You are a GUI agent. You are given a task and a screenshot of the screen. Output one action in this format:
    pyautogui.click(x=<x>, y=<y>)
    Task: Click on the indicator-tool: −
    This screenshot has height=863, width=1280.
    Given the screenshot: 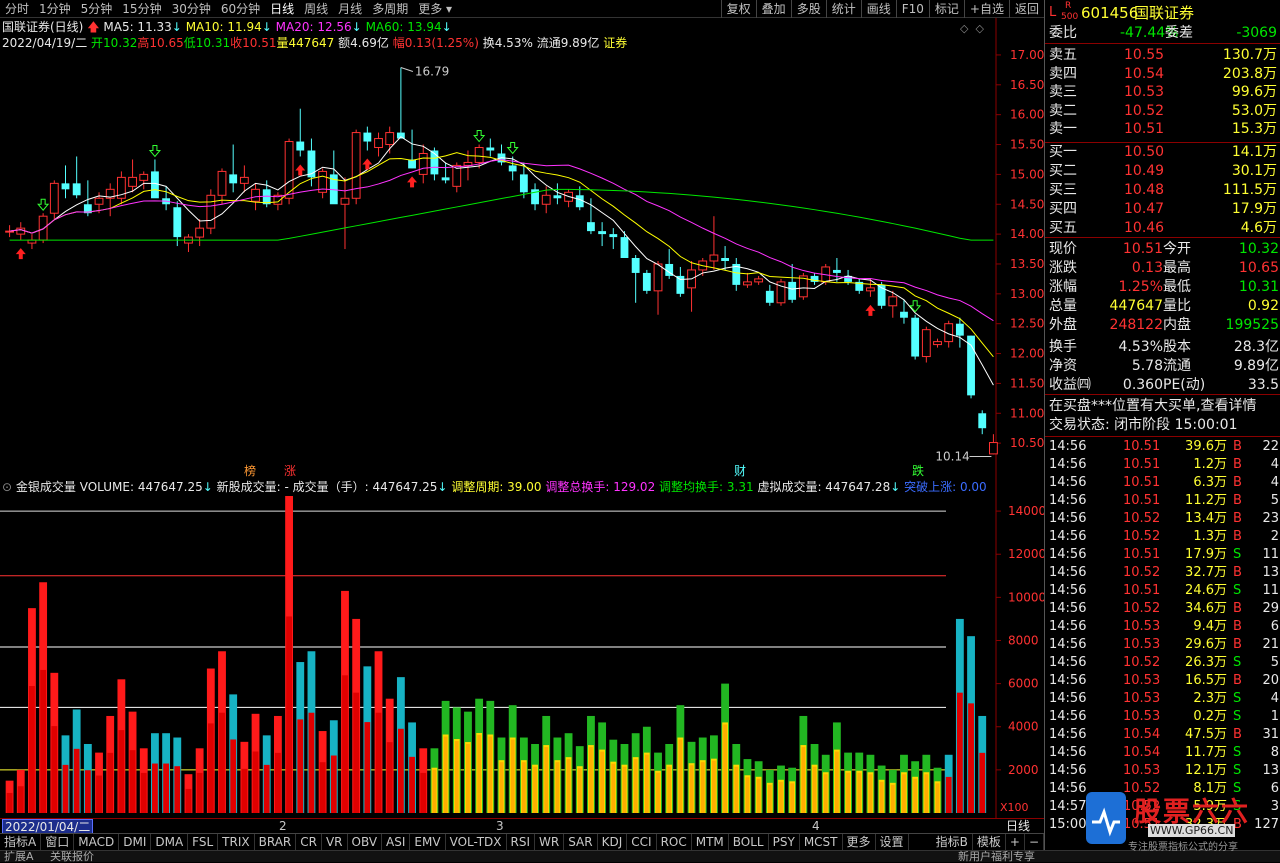 What is the action you would take?
    pyautogui.click(x=1034, y=842)
    